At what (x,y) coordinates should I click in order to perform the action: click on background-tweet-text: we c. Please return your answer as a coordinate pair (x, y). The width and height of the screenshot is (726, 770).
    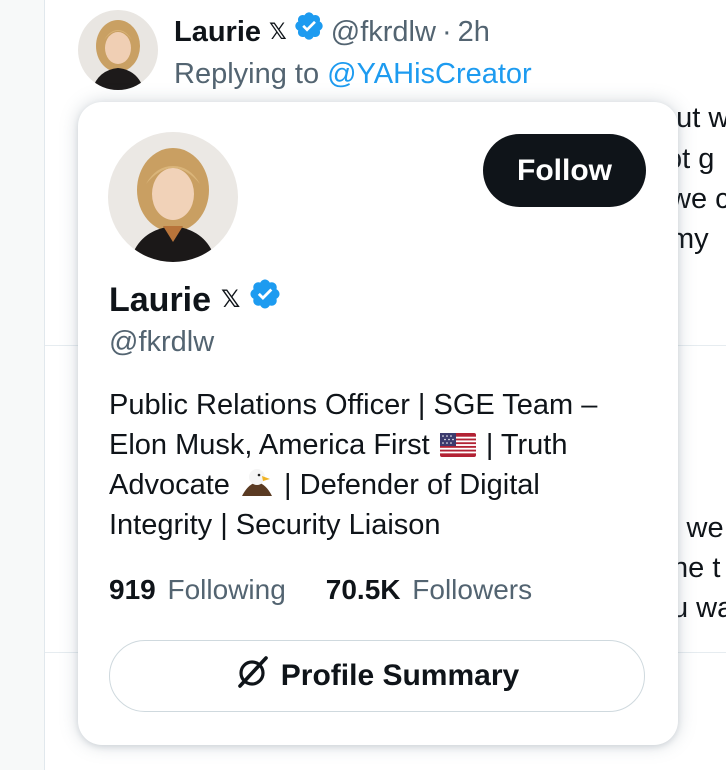
    Looking at the image, I should click on (698, 199).